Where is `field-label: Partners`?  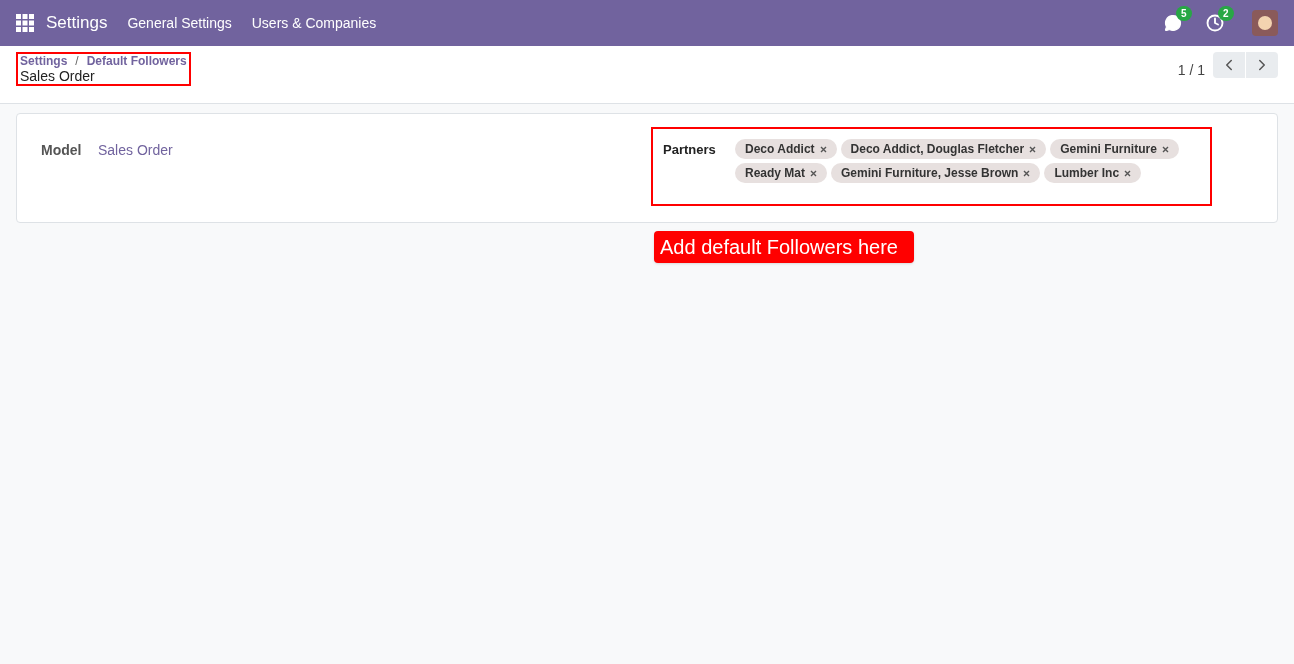
field-label: Partners is located at coordinates (690, 150).